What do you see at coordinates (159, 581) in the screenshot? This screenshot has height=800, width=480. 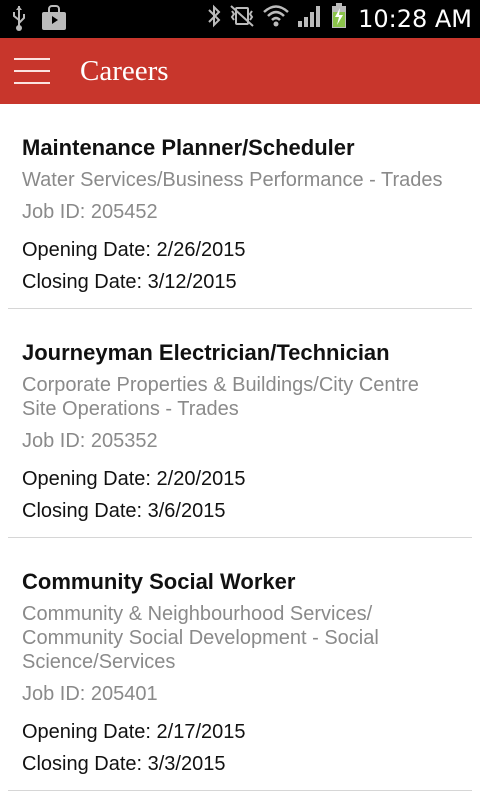 I see `job-title: Community Social Worker` at bounding box center [159, 581].